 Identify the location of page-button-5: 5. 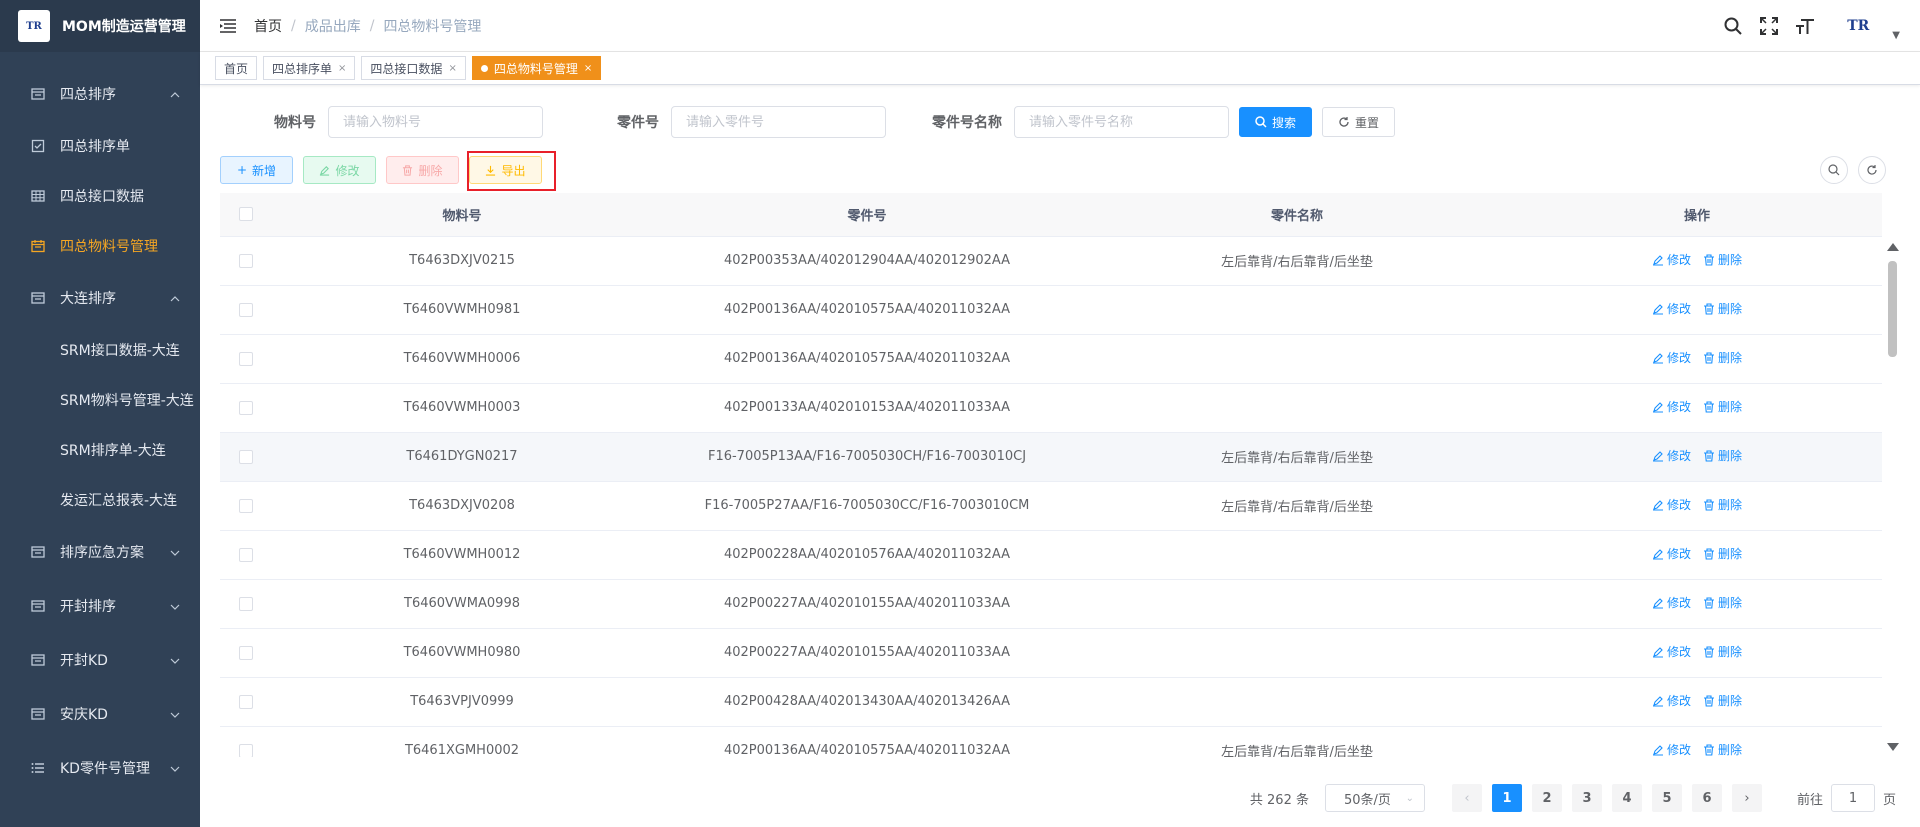
(1666, 798).